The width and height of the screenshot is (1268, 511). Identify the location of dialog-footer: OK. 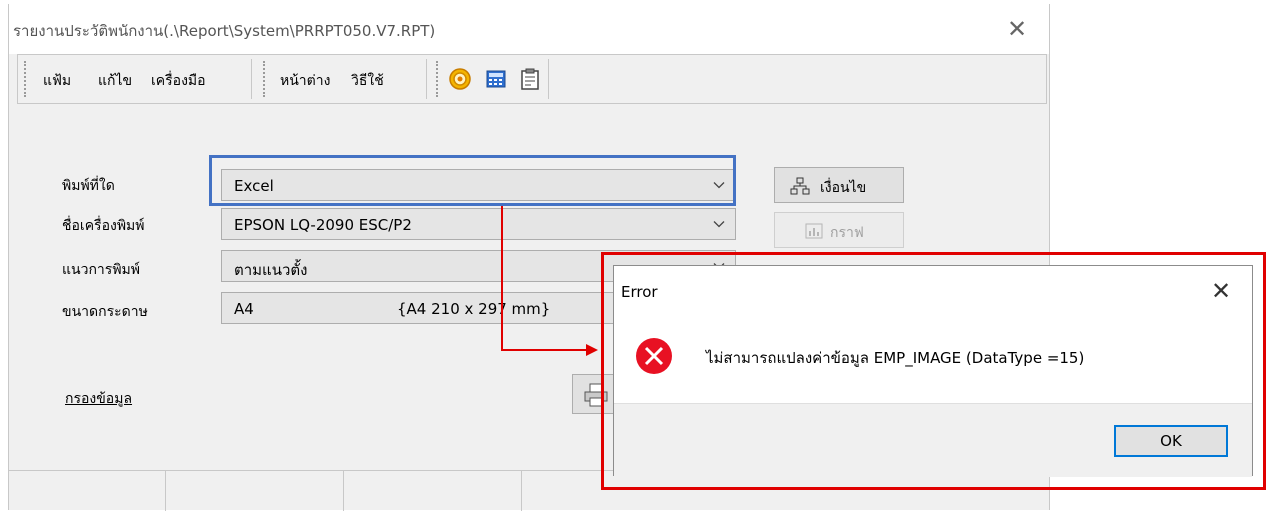
(933, 440).